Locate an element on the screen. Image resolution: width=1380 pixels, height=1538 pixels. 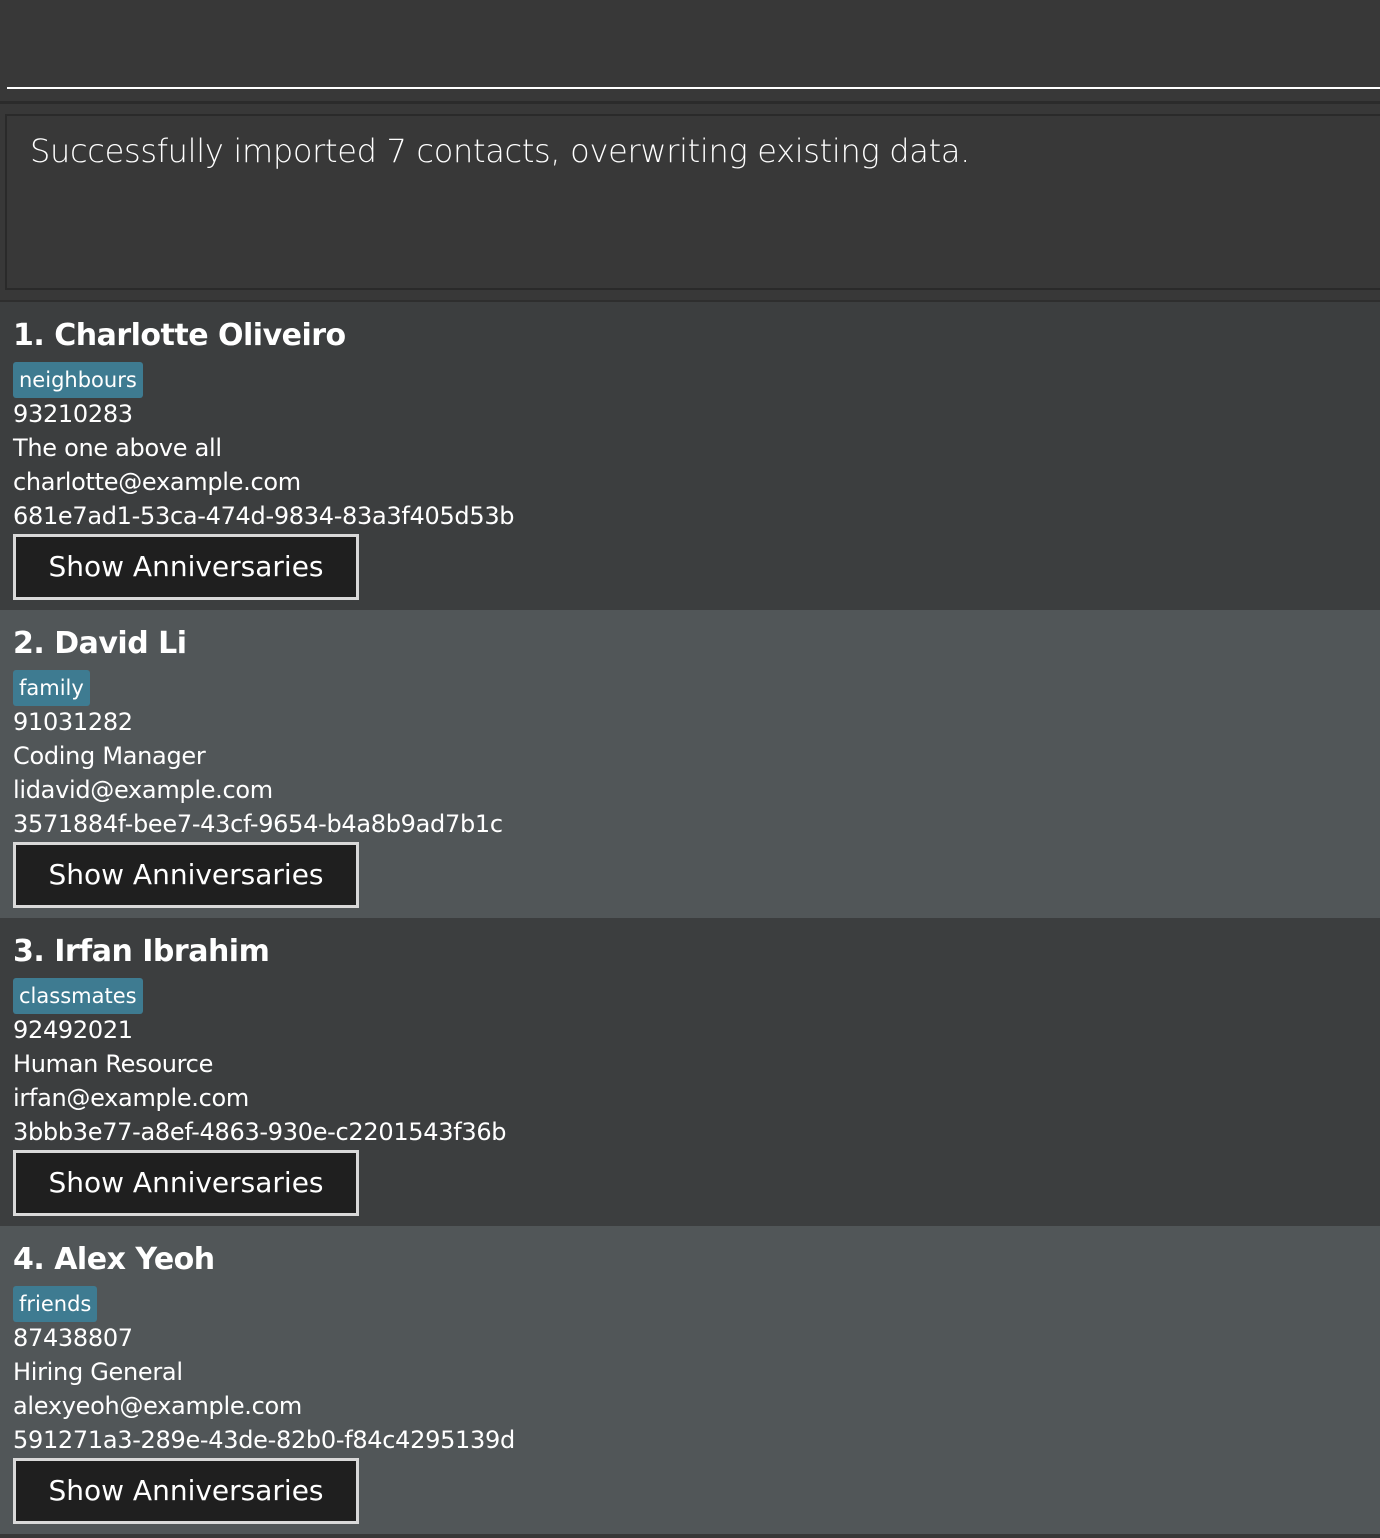
person-id: 591271a3-289e-43de-82b0-f84c4295139d is located at coordinates (264, 1440).